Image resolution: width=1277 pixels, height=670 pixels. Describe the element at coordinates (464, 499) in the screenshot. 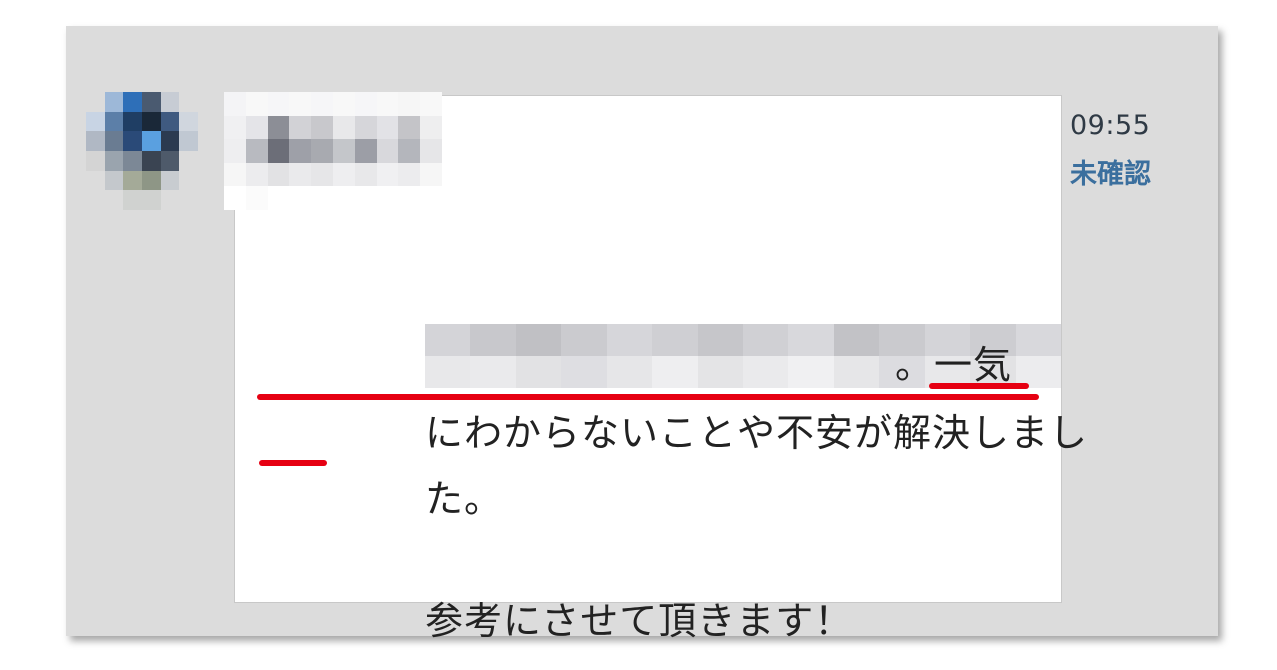

I see `message-line-3: た。` at that location.